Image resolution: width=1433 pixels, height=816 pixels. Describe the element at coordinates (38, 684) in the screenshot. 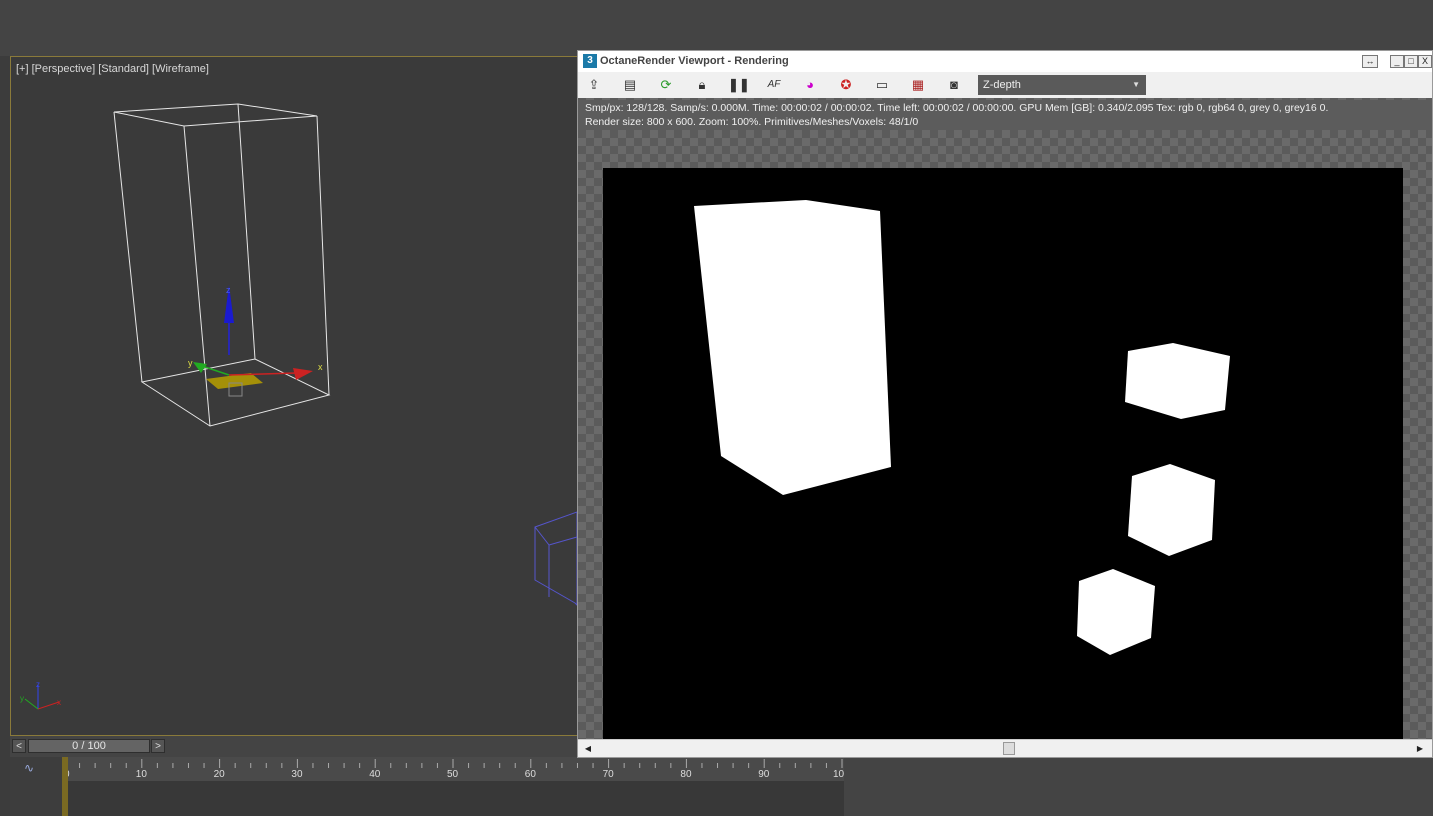

I see `svg-text: z` at that location.